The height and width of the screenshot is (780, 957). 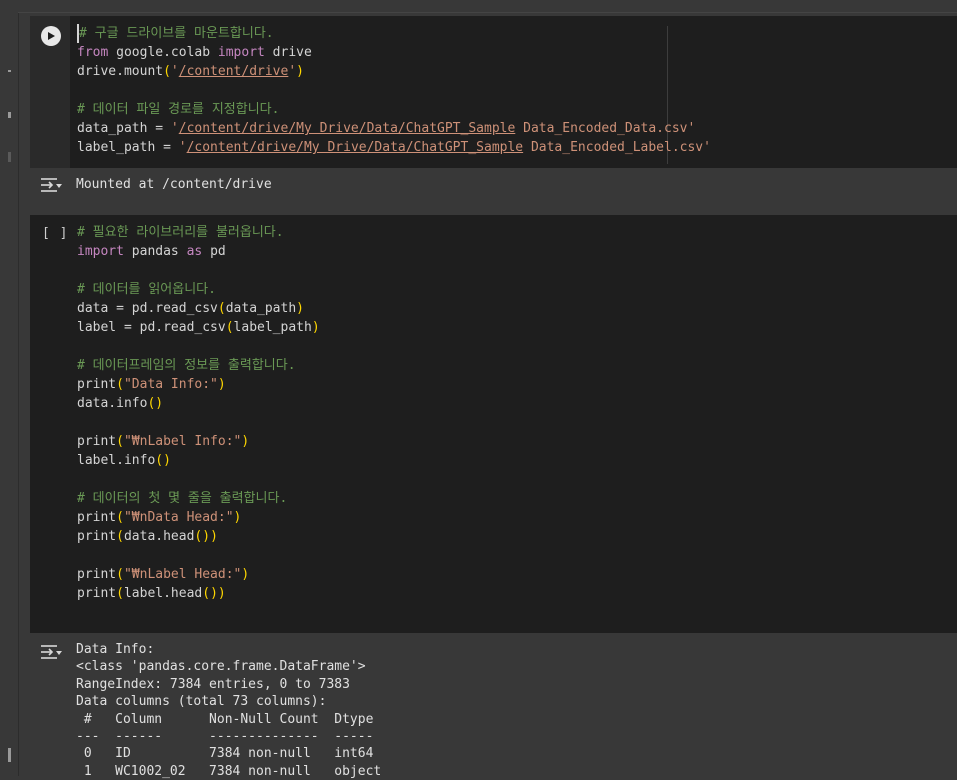 I want to click on code-line: # 데이터 파일 경로를 지정합니다., so click(x=394, y=109).